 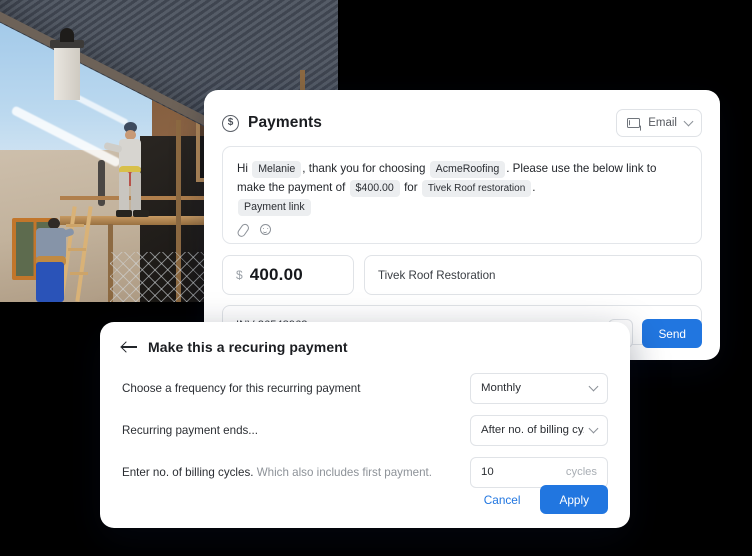 What do you see at coordinates (340, 187) in the screenshot?
I see `message-part-4: of` at bounding box center [340, 187].